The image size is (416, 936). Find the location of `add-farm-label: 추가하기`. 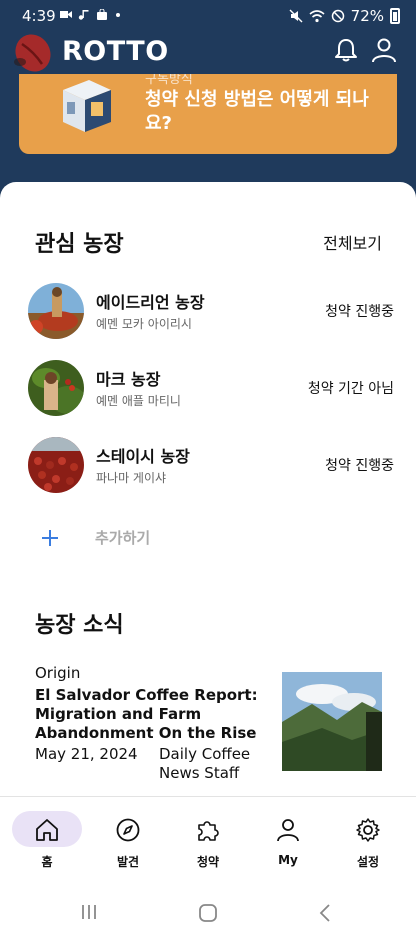

add-farm-label: 추가하기 is located at coordinates (123, 538).